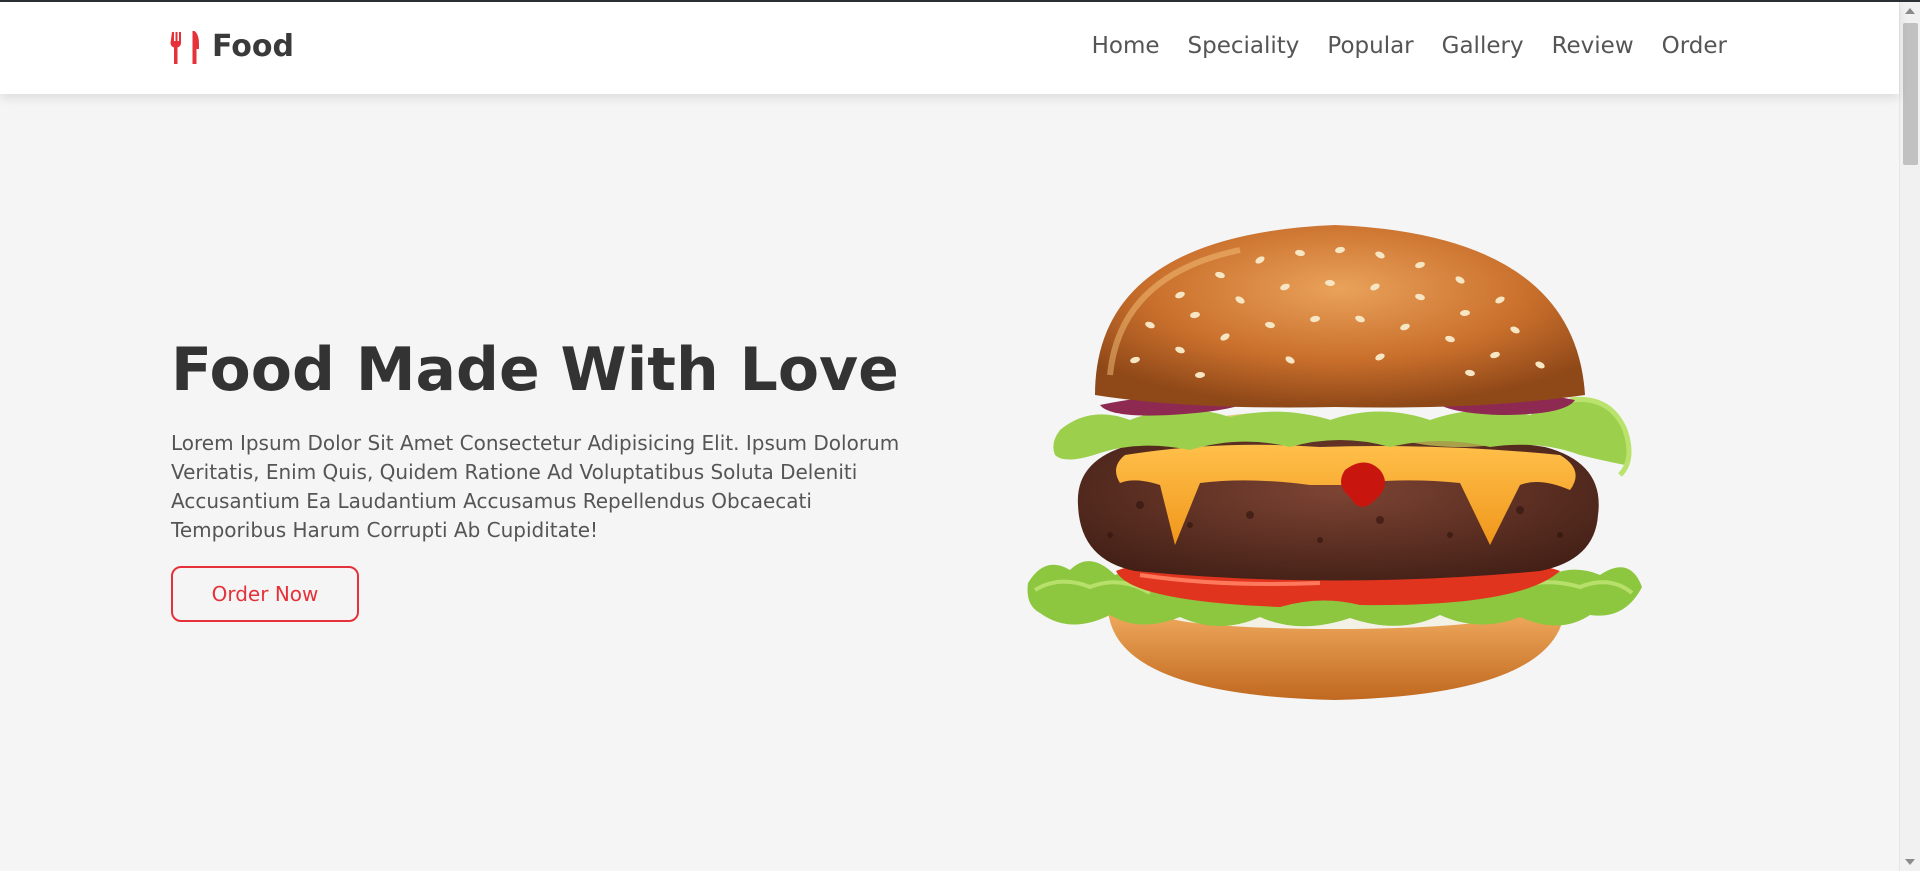 This screenshot has height=871, width=1920. What do you see at coordinates (1370, 46) in the screenshot?
I see `nav-popular: Popular` at bounding box center [1370, 46].